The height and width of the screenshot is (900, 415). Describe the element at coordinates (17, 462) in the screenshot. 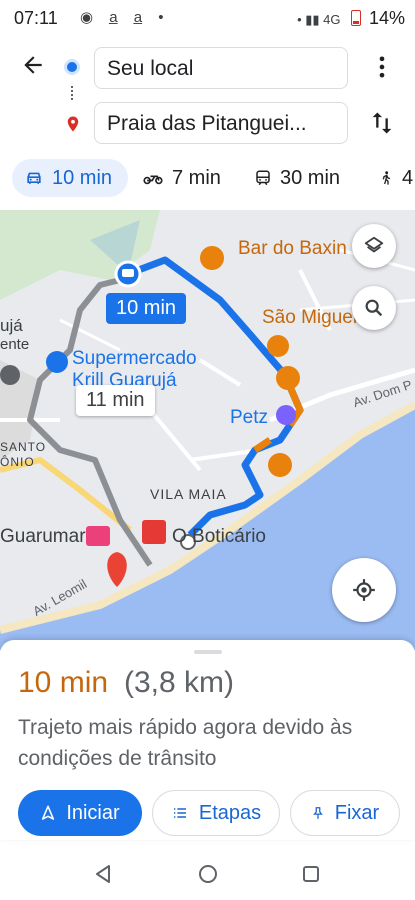

I see `map-label-onio: ÔNIO` at that location.